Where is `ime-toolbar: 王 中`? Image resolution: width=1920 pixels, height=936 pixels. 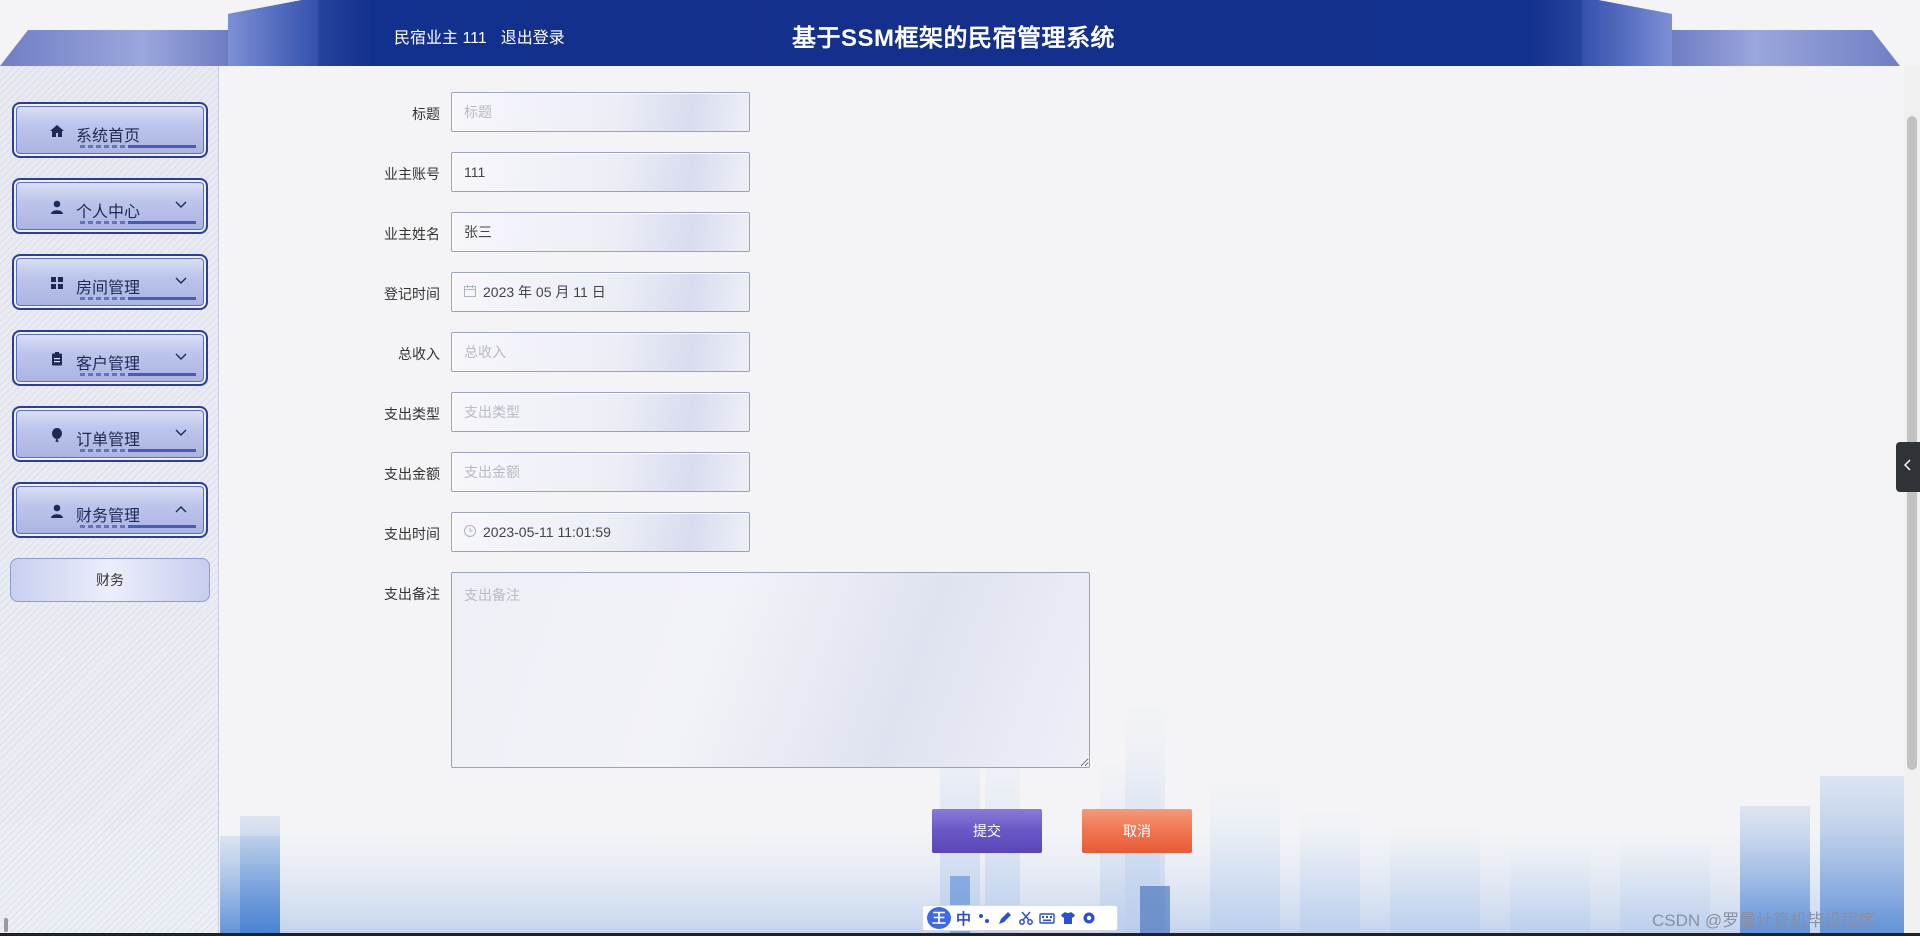 ime-toolbar: 王 中 is located at coordinates (1020, 918).